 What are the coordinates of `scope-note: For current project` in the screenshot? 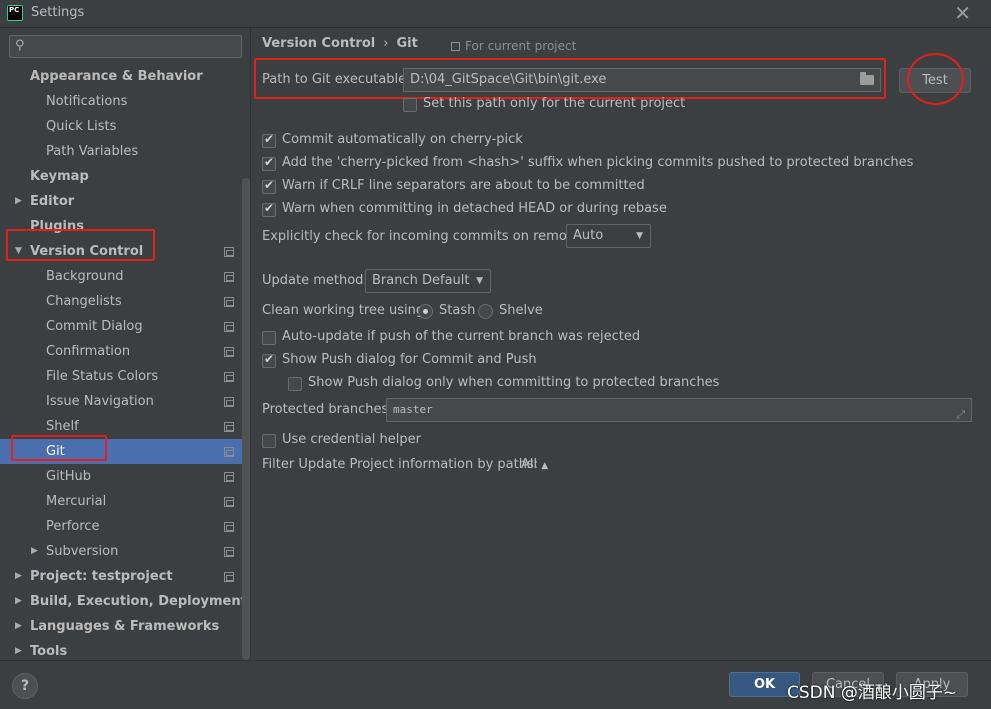 It's located at (513, 46).